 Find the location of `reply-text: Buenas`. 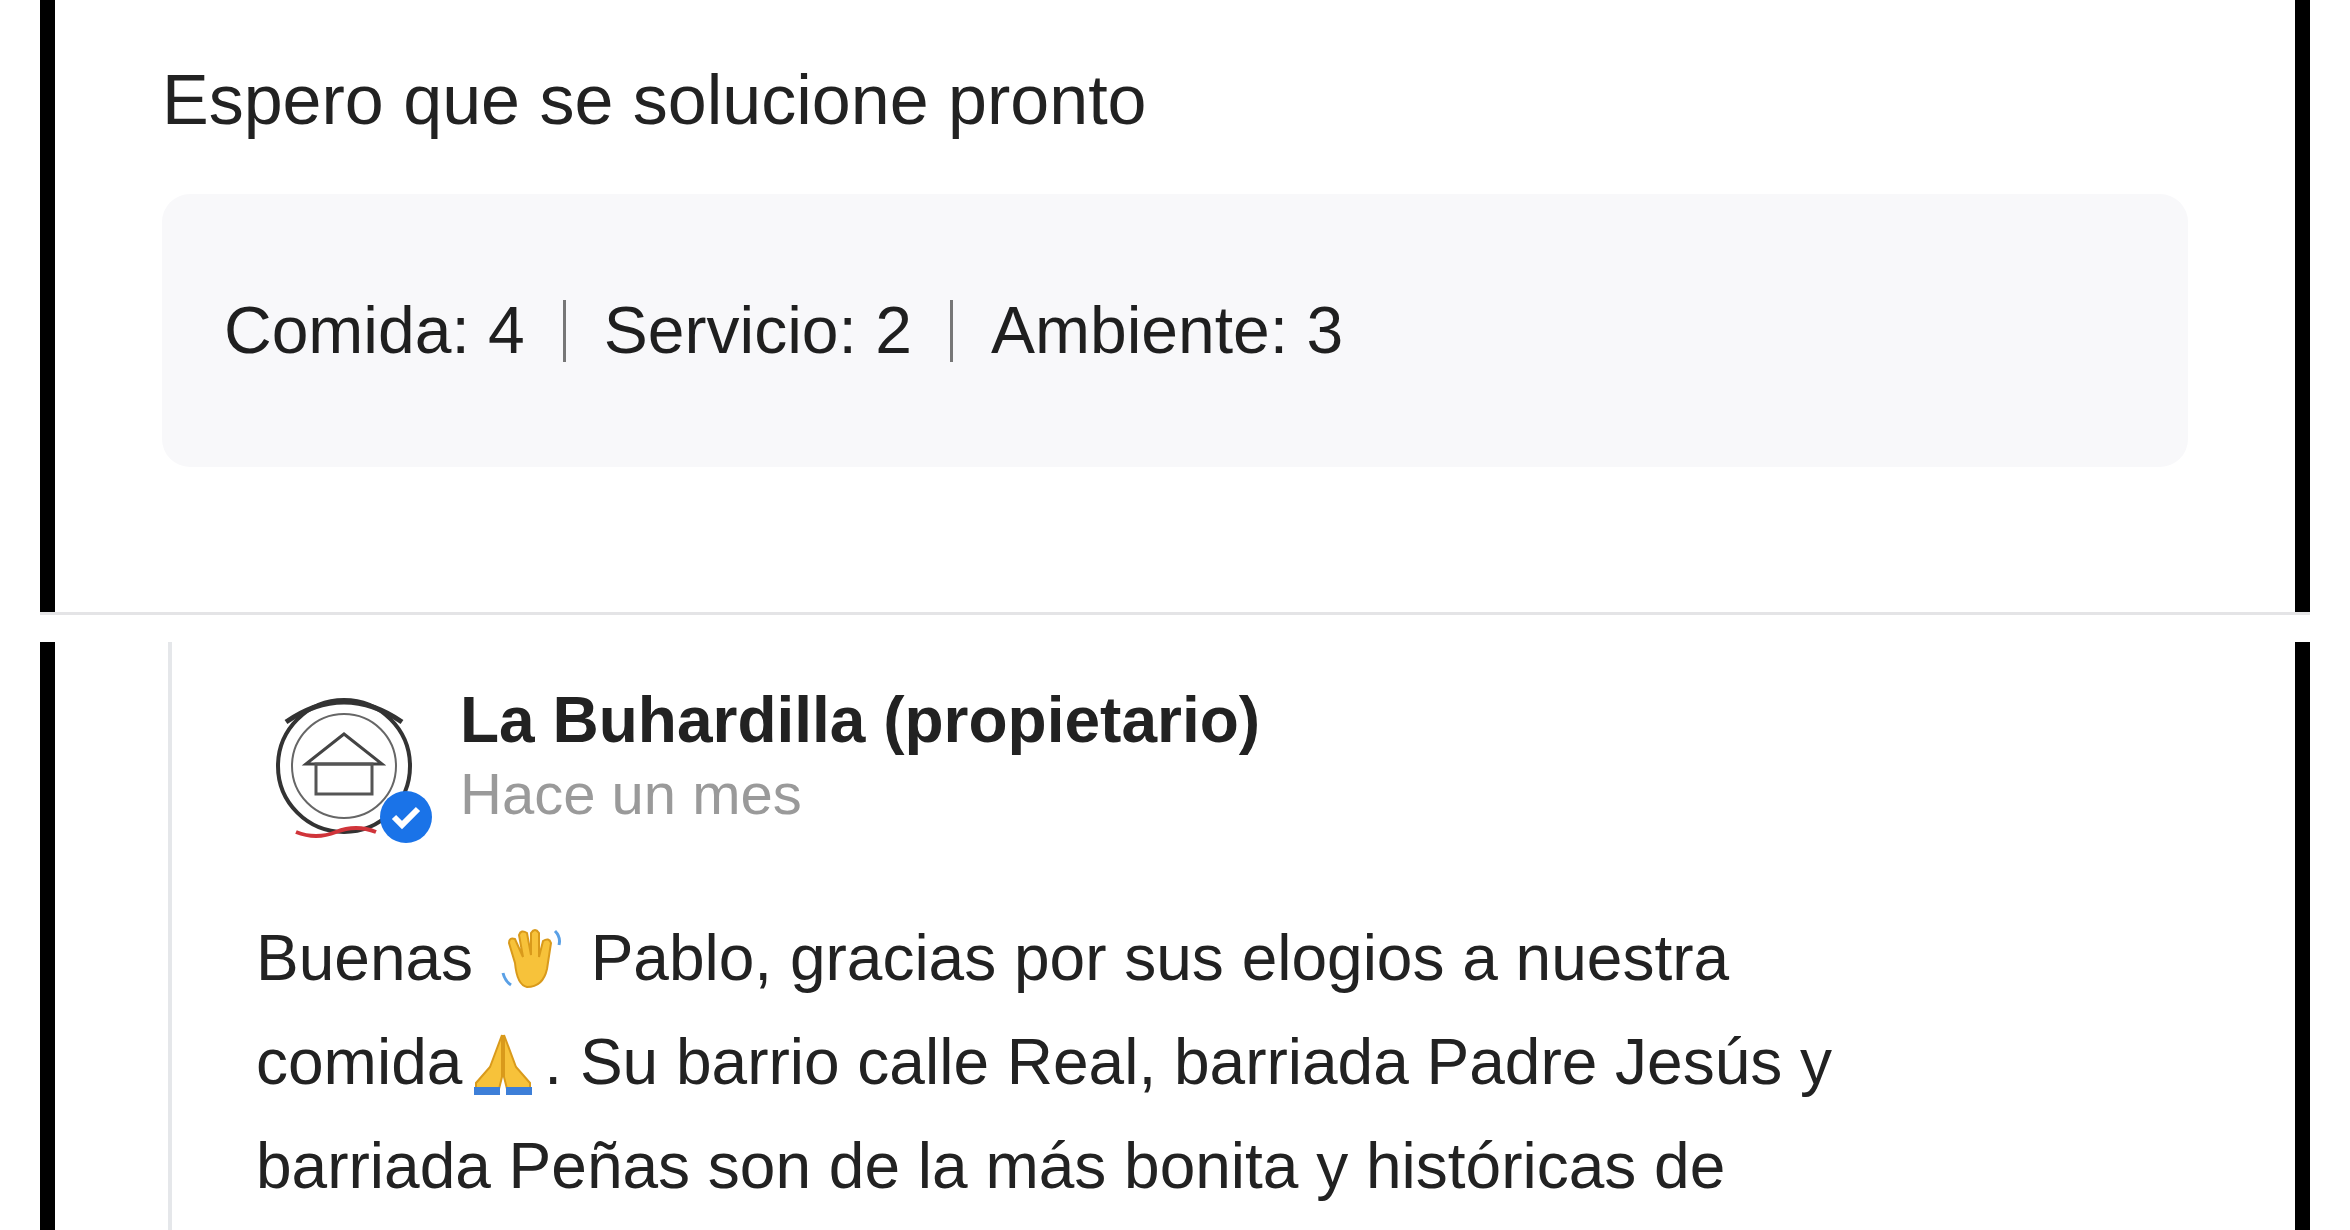

reply-text: Buenas is located at coordinates (365, 958).